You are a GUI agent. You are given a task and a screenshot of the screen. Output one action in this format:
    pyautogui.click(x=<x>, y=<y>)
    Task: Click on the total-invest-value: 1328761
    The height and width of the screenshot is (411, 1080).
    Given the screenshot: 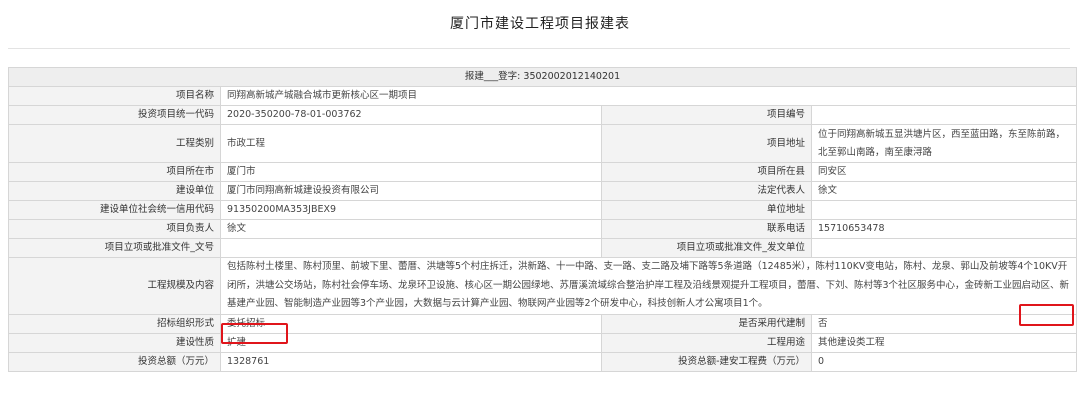 What is the action you would take?
    pyautogui.click(x=411, y=362)
    